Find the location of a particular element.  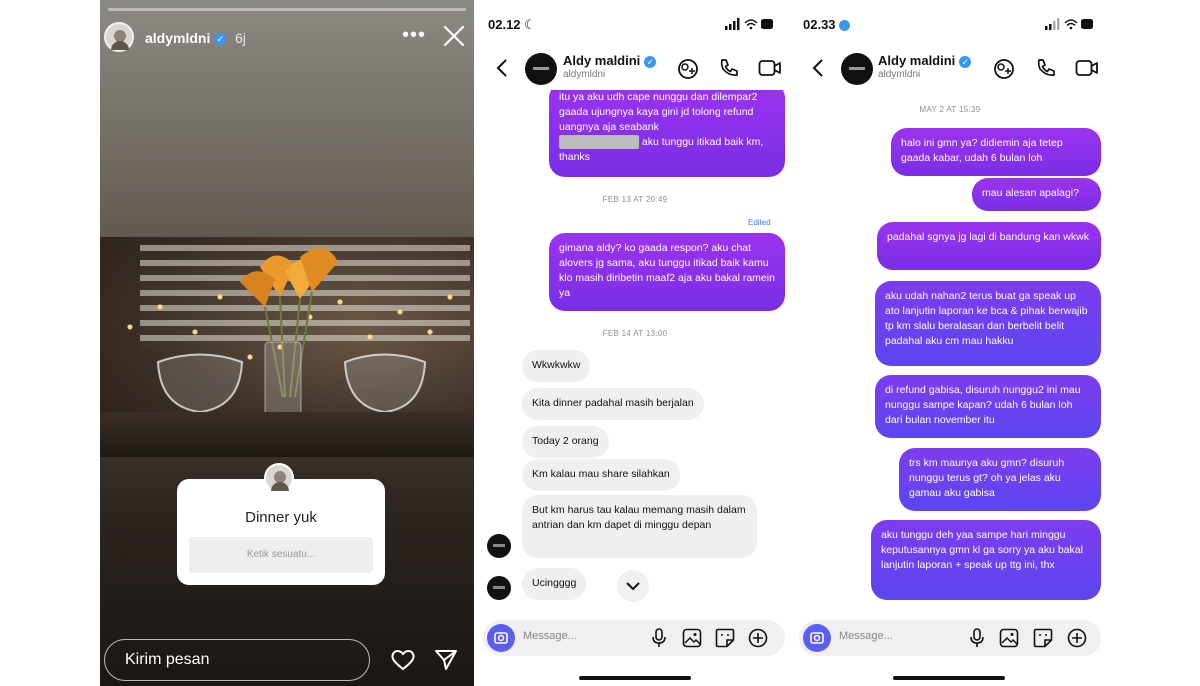

story-reply-input: Kirim pesan is located at coordinates (237, 660).